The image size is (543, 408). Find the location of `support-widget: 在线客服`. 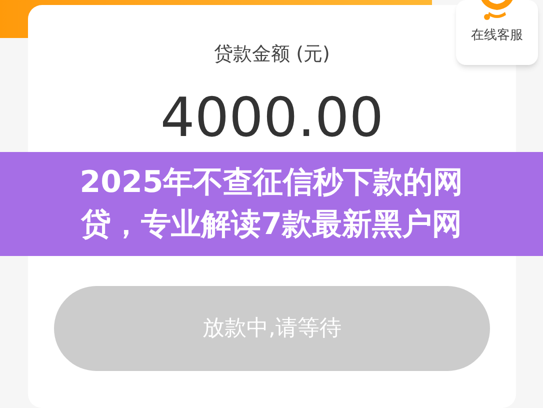

support-widget: 在线客服 is located at coordinates (497, 32).